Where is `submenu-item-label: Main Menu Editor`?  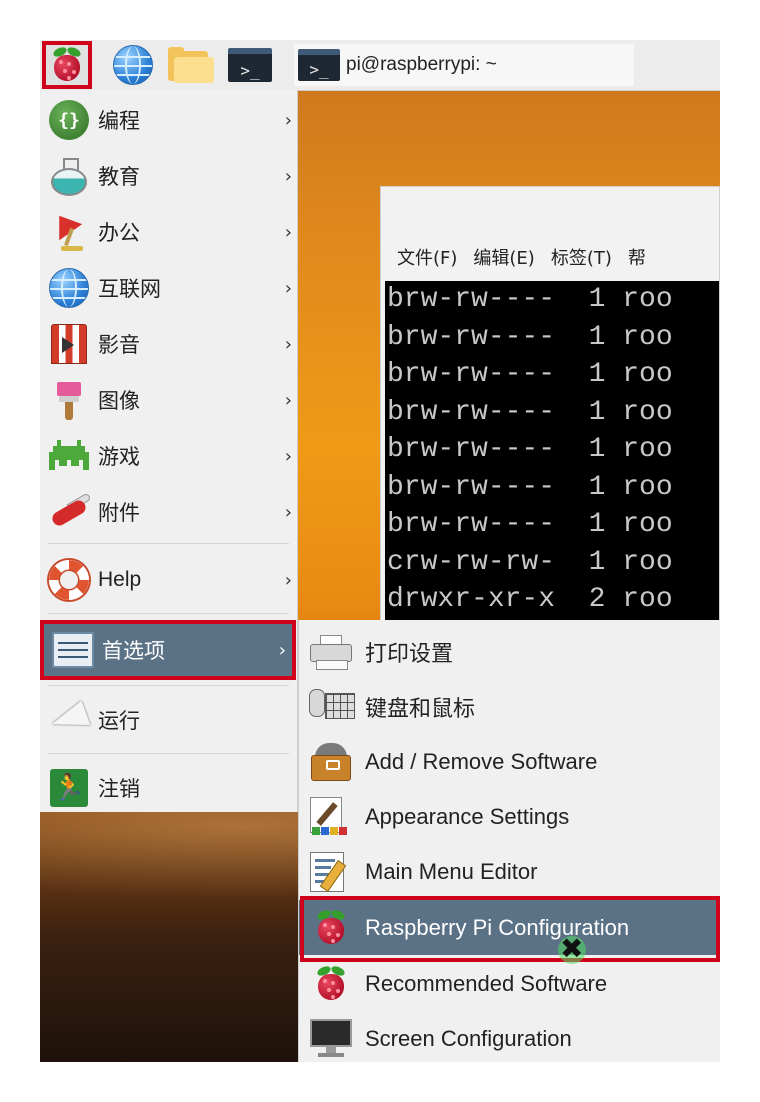 submenu-item-label: Main Menu Editor is located at coordinates (451, 871).